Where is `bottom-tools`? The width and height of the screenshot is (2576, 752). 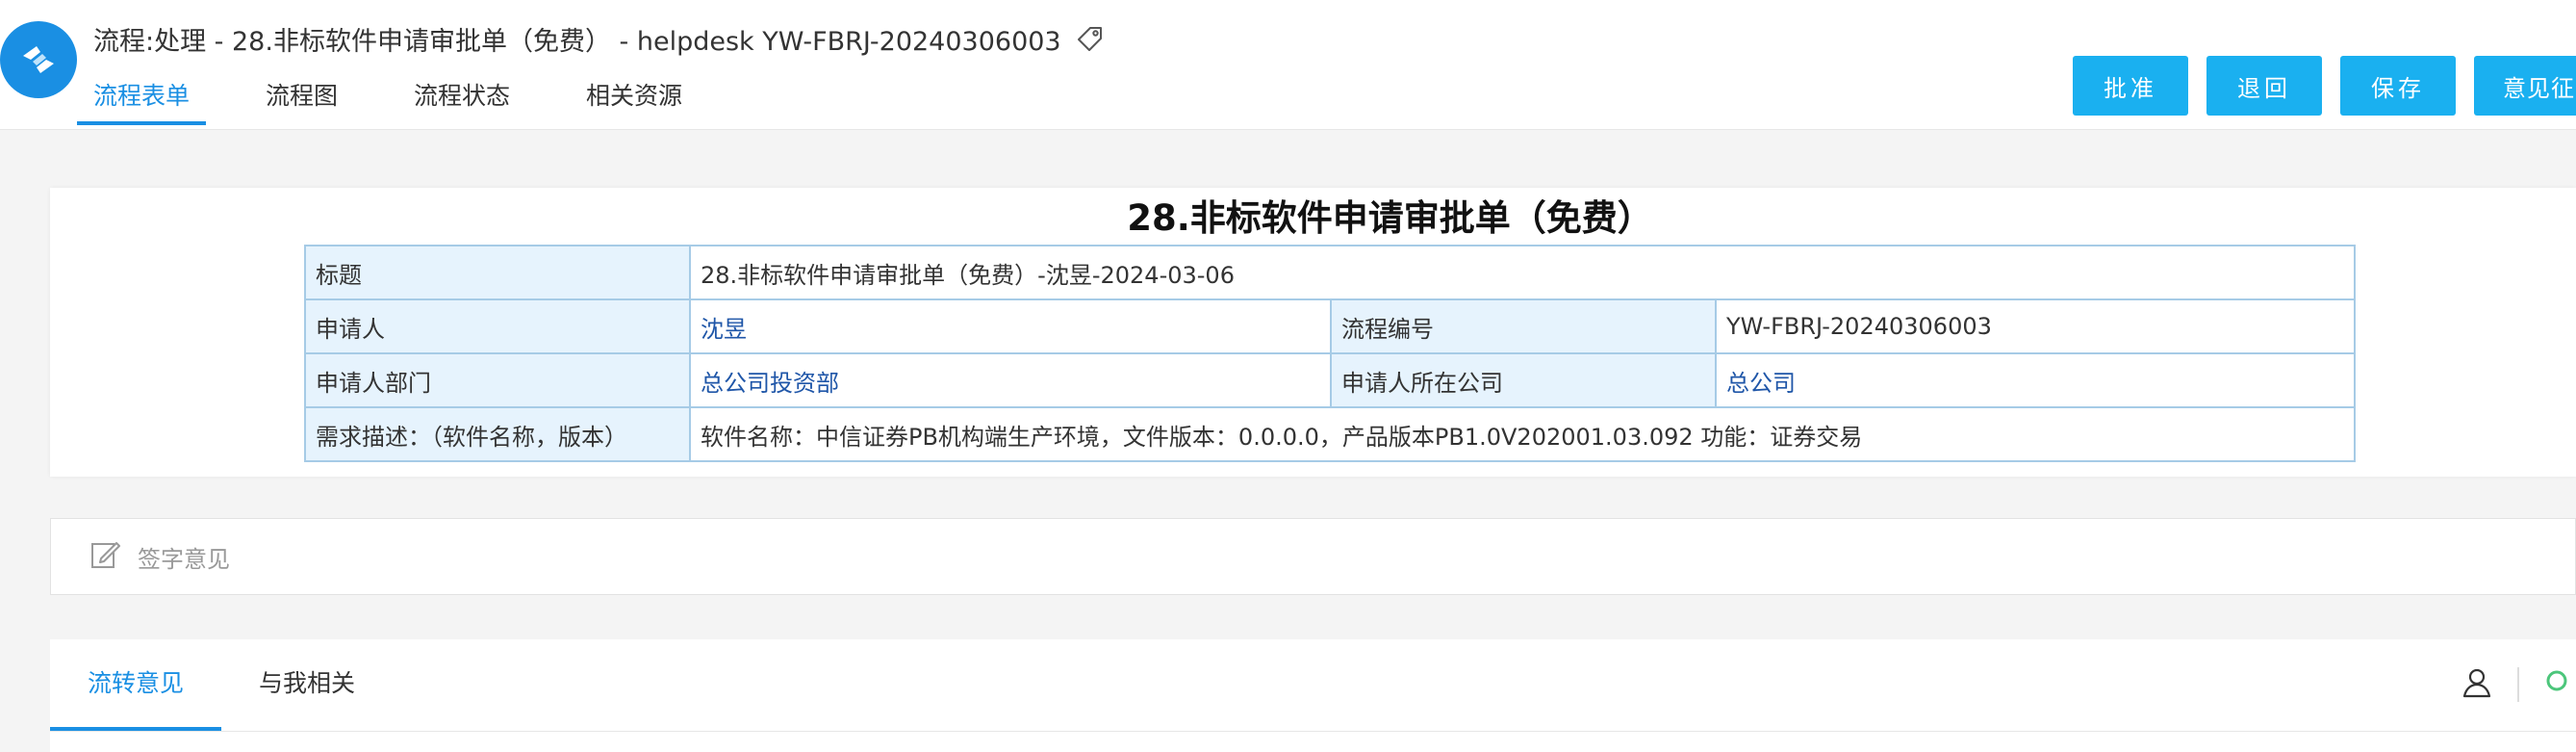 bottom-tools is located at coordinates (2516, 684).